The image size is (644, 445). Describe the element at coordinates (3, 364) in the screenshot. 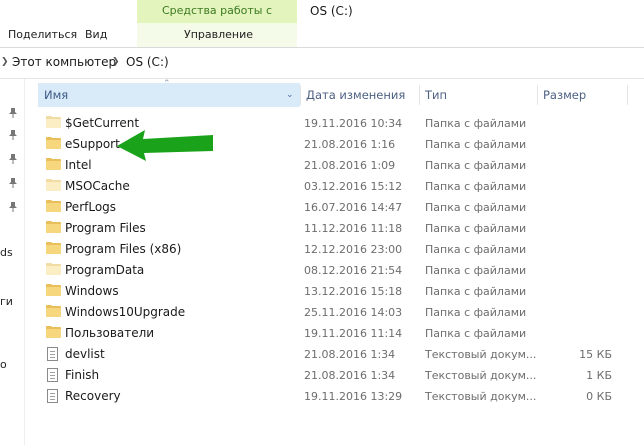

I see `nav-item-fragment: о` at that location.